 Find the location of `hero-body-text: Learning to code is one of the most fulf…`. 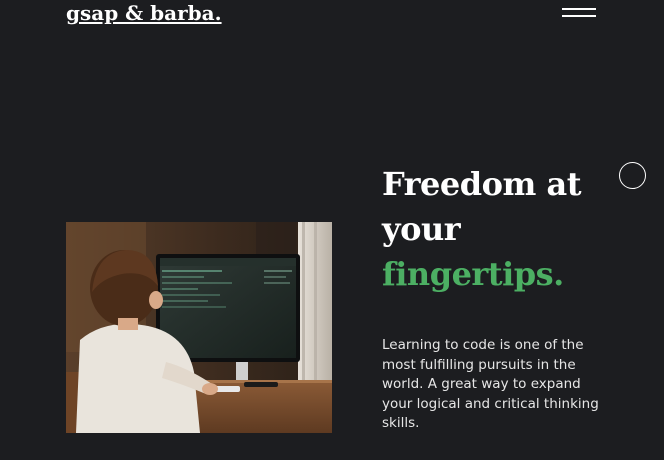

hero-body-text: Learning to code is one of the most fulf… is located at coordinates (490, 384).